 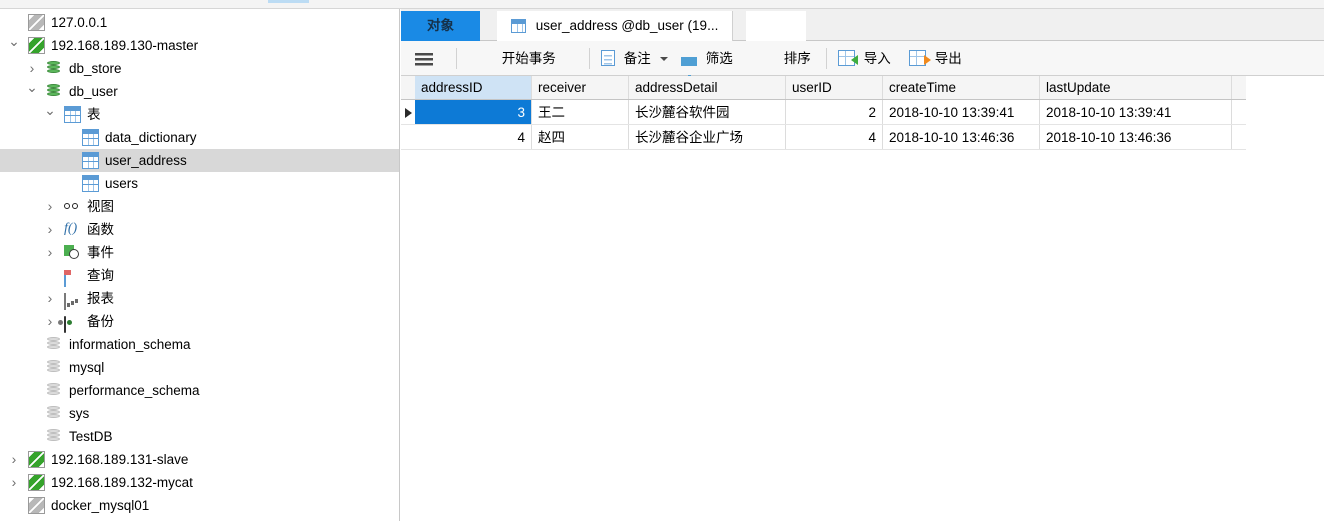 I want to click on tree-node-label: mysql, so click(x=87, y=367).